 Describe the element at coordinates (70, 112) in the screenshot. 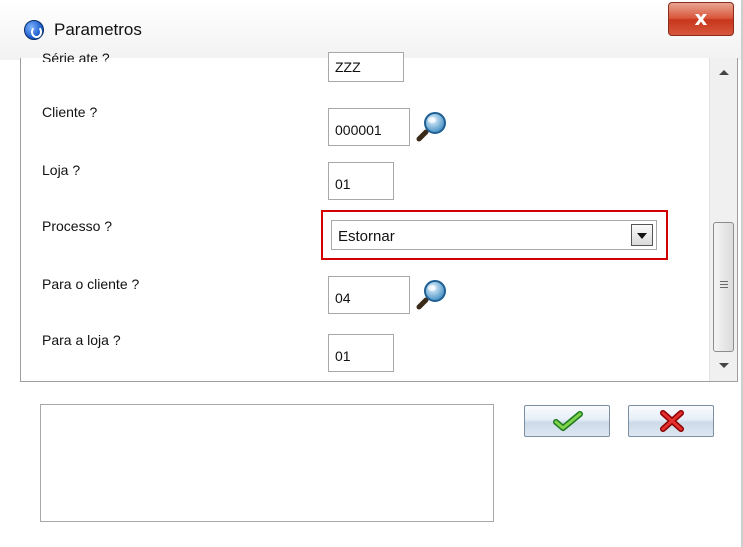

I see `cliente-label: Cliente ?` at that location.